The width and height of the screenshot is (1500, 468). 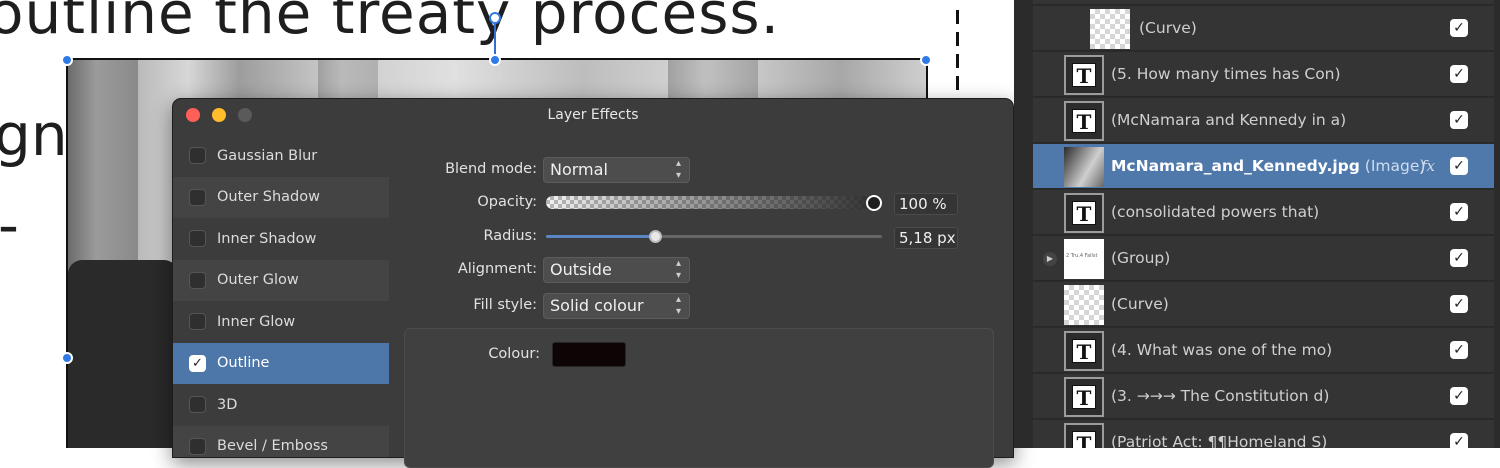 I want to click on effect-item: Outer Glow, so click(x=281, y=280).